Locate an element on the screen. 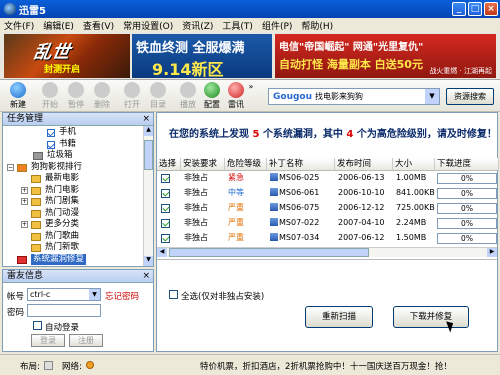  open-button: 打开 is located at coordinates (132, 96).